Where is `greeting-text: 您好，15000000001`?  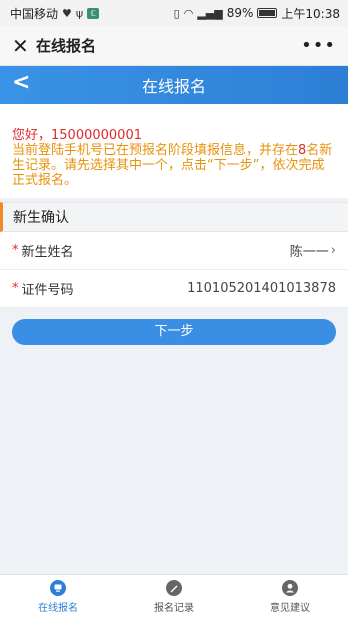 greeting-text: 您好，15000000001 is located at coordinates (77, 135).